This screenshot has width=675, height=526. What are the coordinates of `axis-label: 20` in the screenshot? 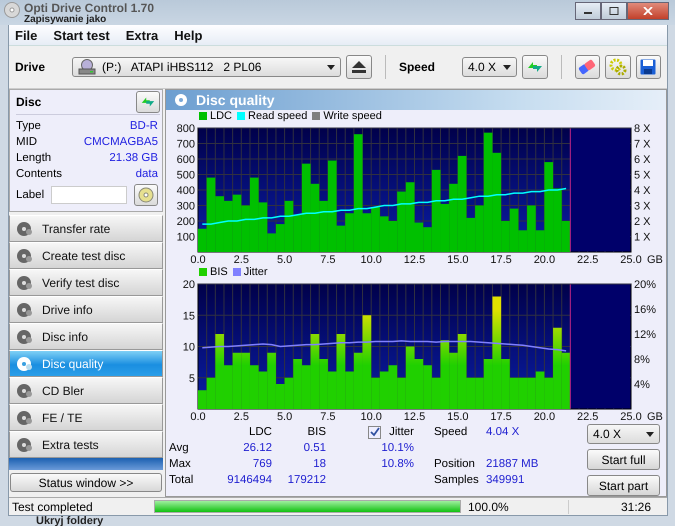 It's located at (188, 285).